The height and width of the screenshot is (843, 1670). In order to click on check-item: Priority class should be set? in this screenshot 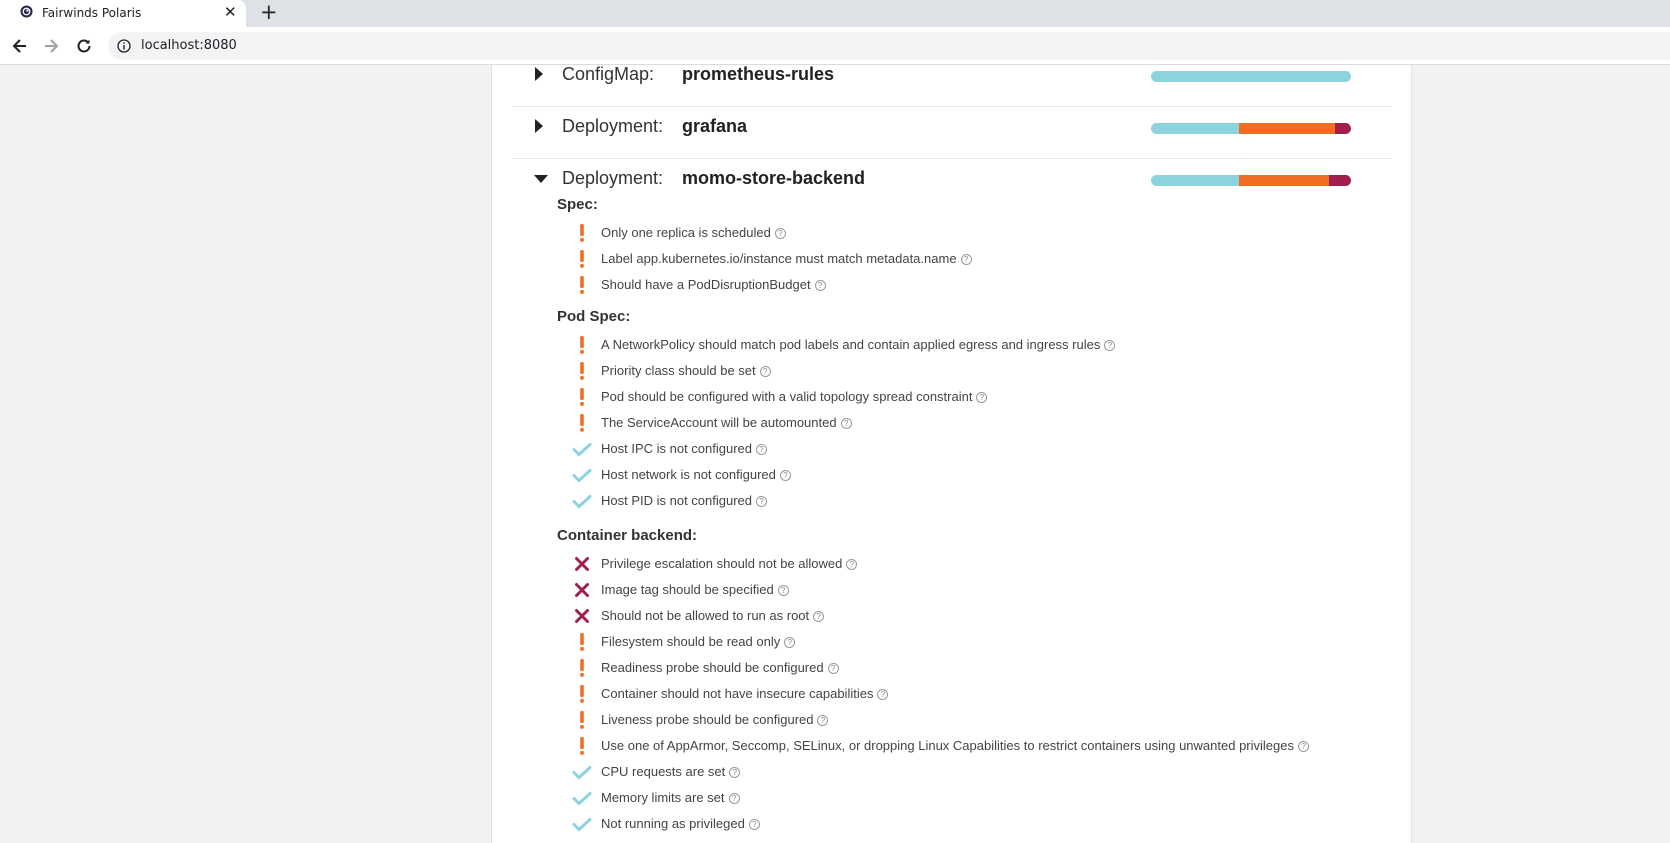, I will do `click(972, 371)`.